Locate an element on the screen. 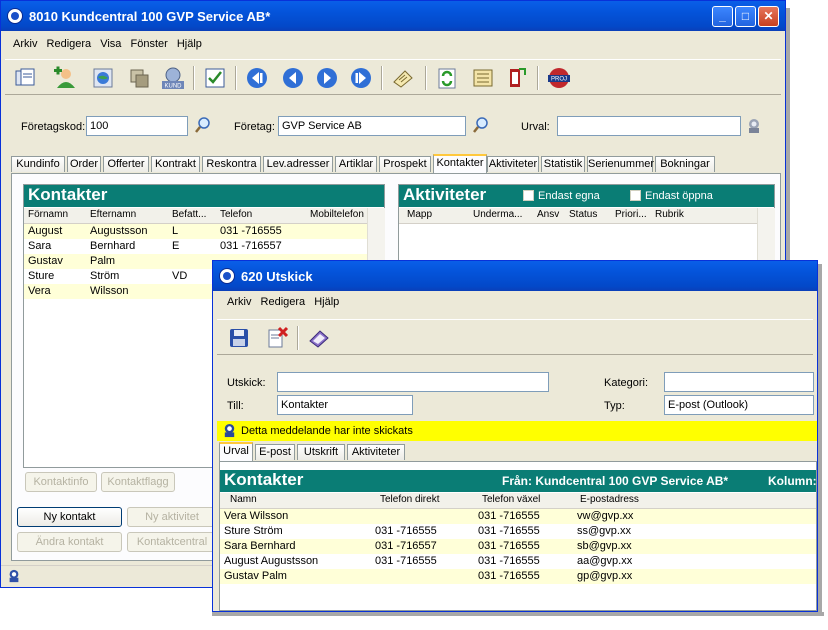 The width and height of the screenshot is (828, 630). endast-egna-checkbox is located at coordinates (528, 195).